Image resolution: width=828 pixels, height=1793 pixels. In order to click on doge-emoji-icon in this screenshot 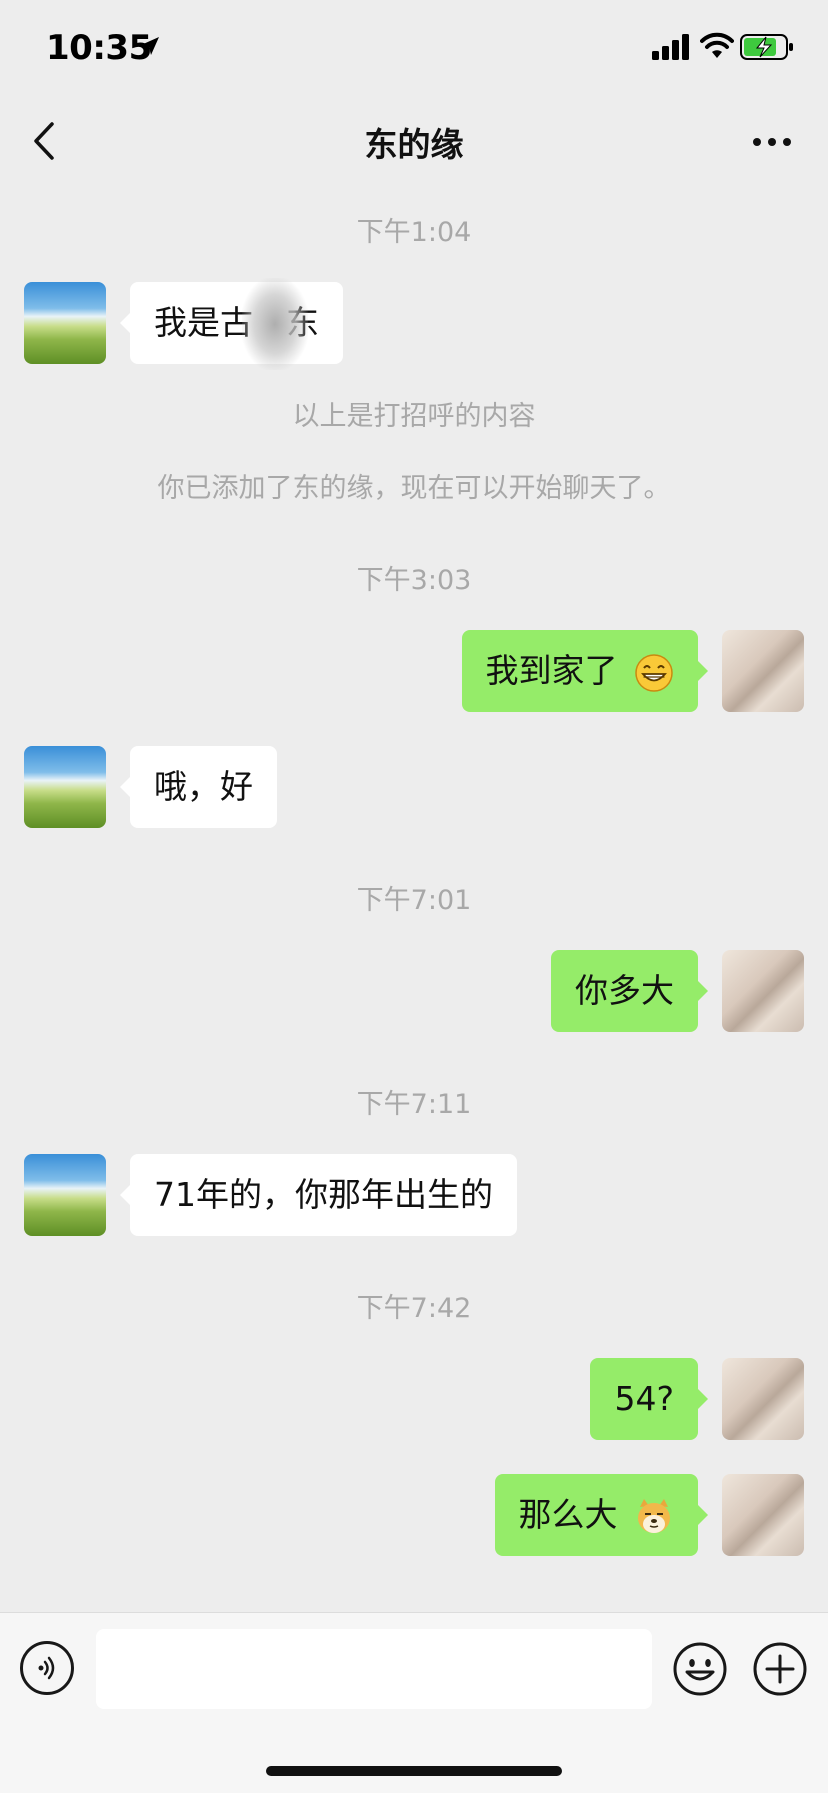, I will do `click(654, 1515)`.